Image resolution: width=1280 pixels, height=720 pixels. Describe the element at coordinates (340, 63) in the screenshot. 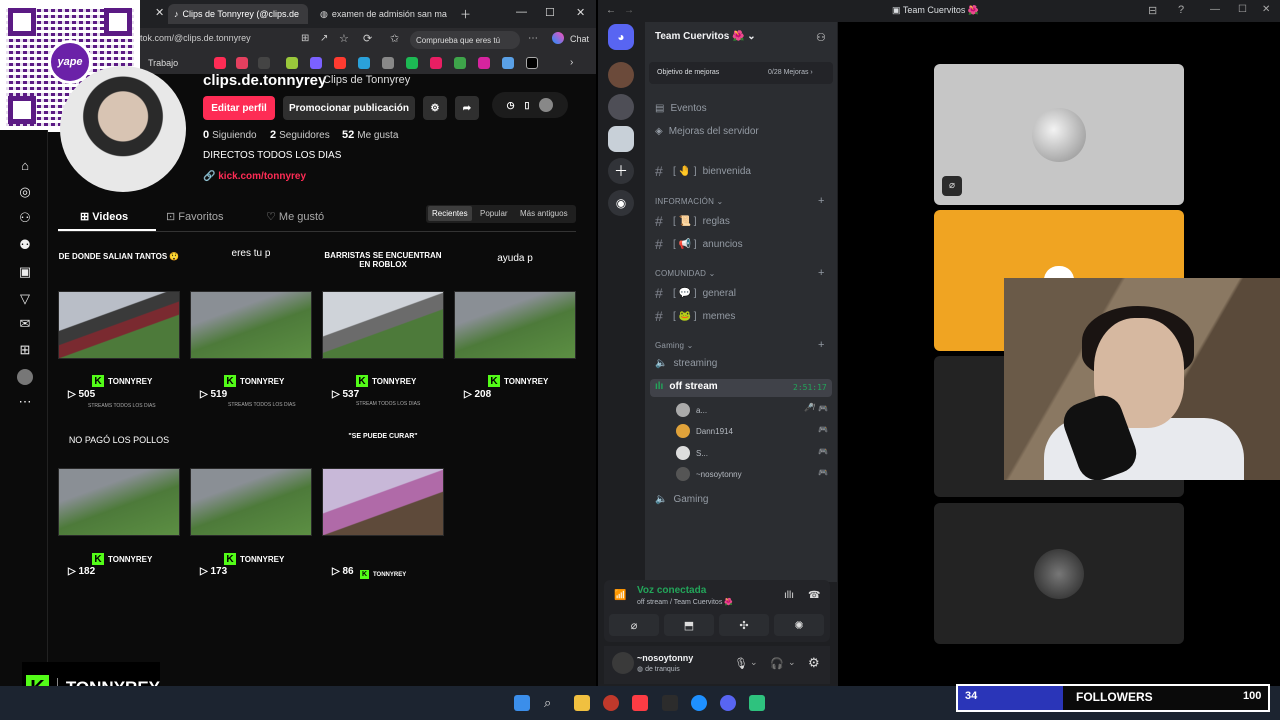

I see `red-app-icon` at that location.